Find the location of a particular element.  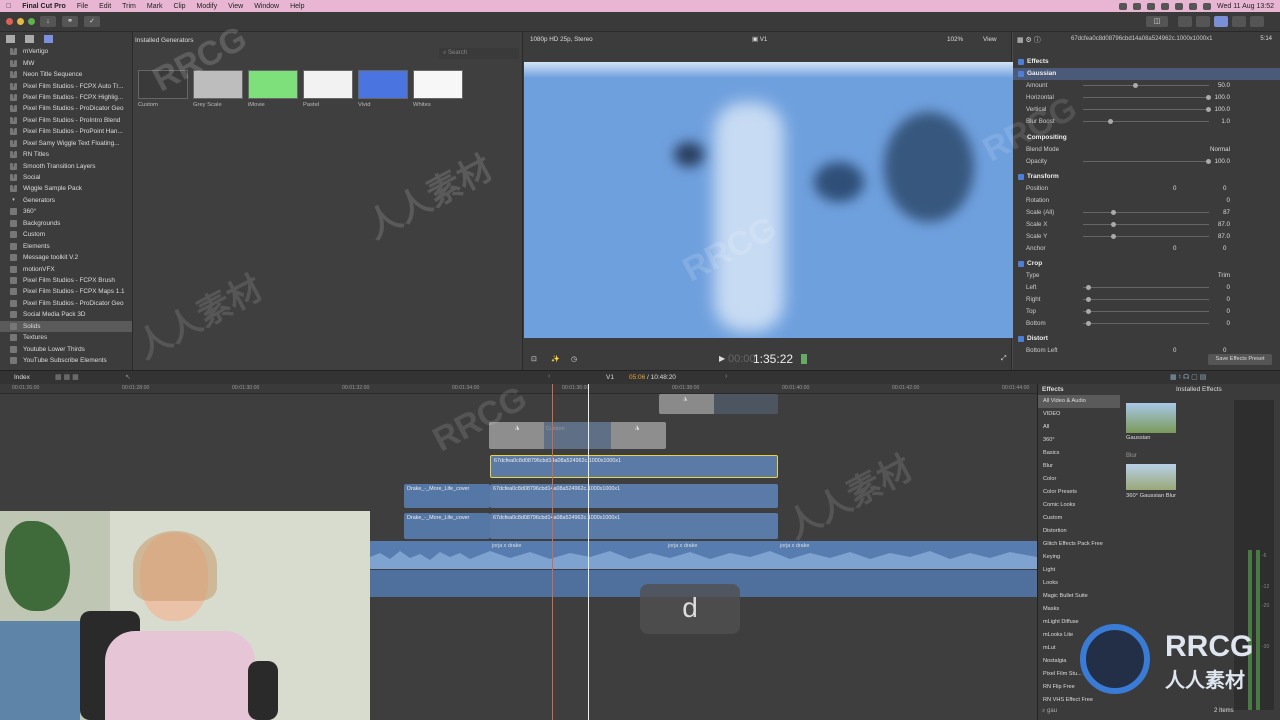

inspector-section-compositing: Compositing is located at coordinates (1146, 138).